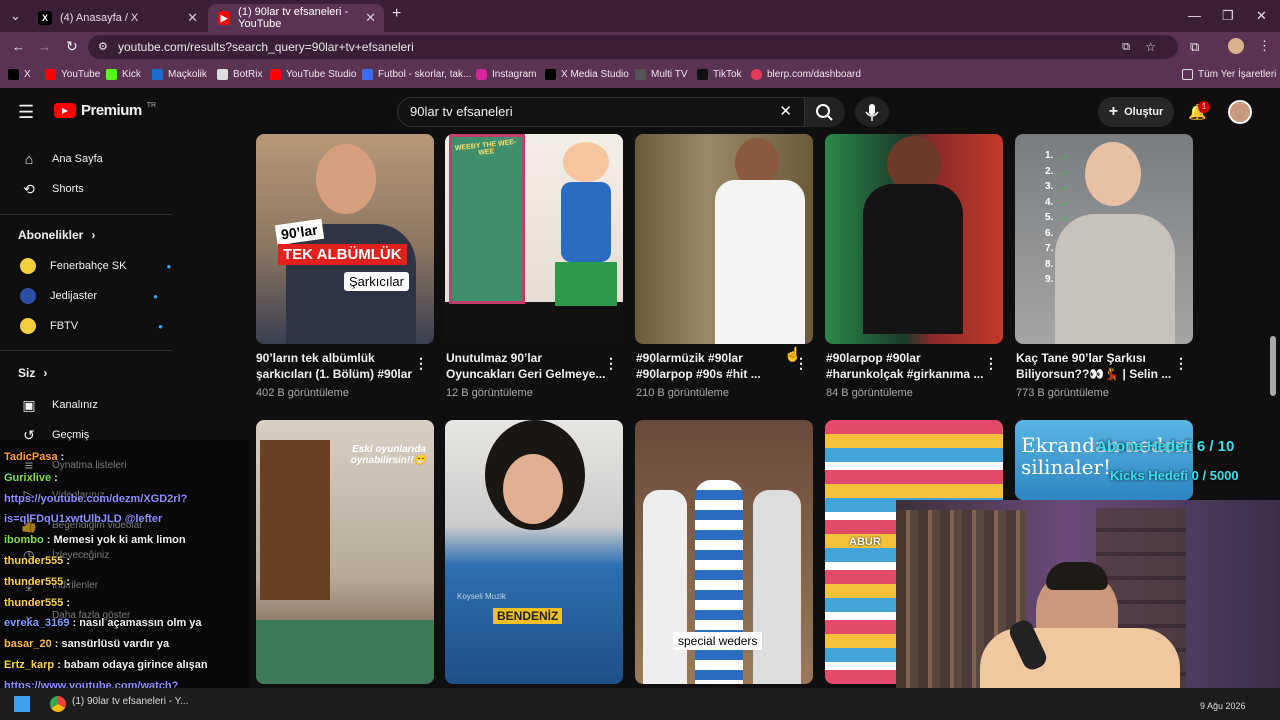 The image size is (1280, 720). What do you see at coordinates (1236, 46) in the screenshot?
I see `profile-avatar` at bounding box center [1236, 46].